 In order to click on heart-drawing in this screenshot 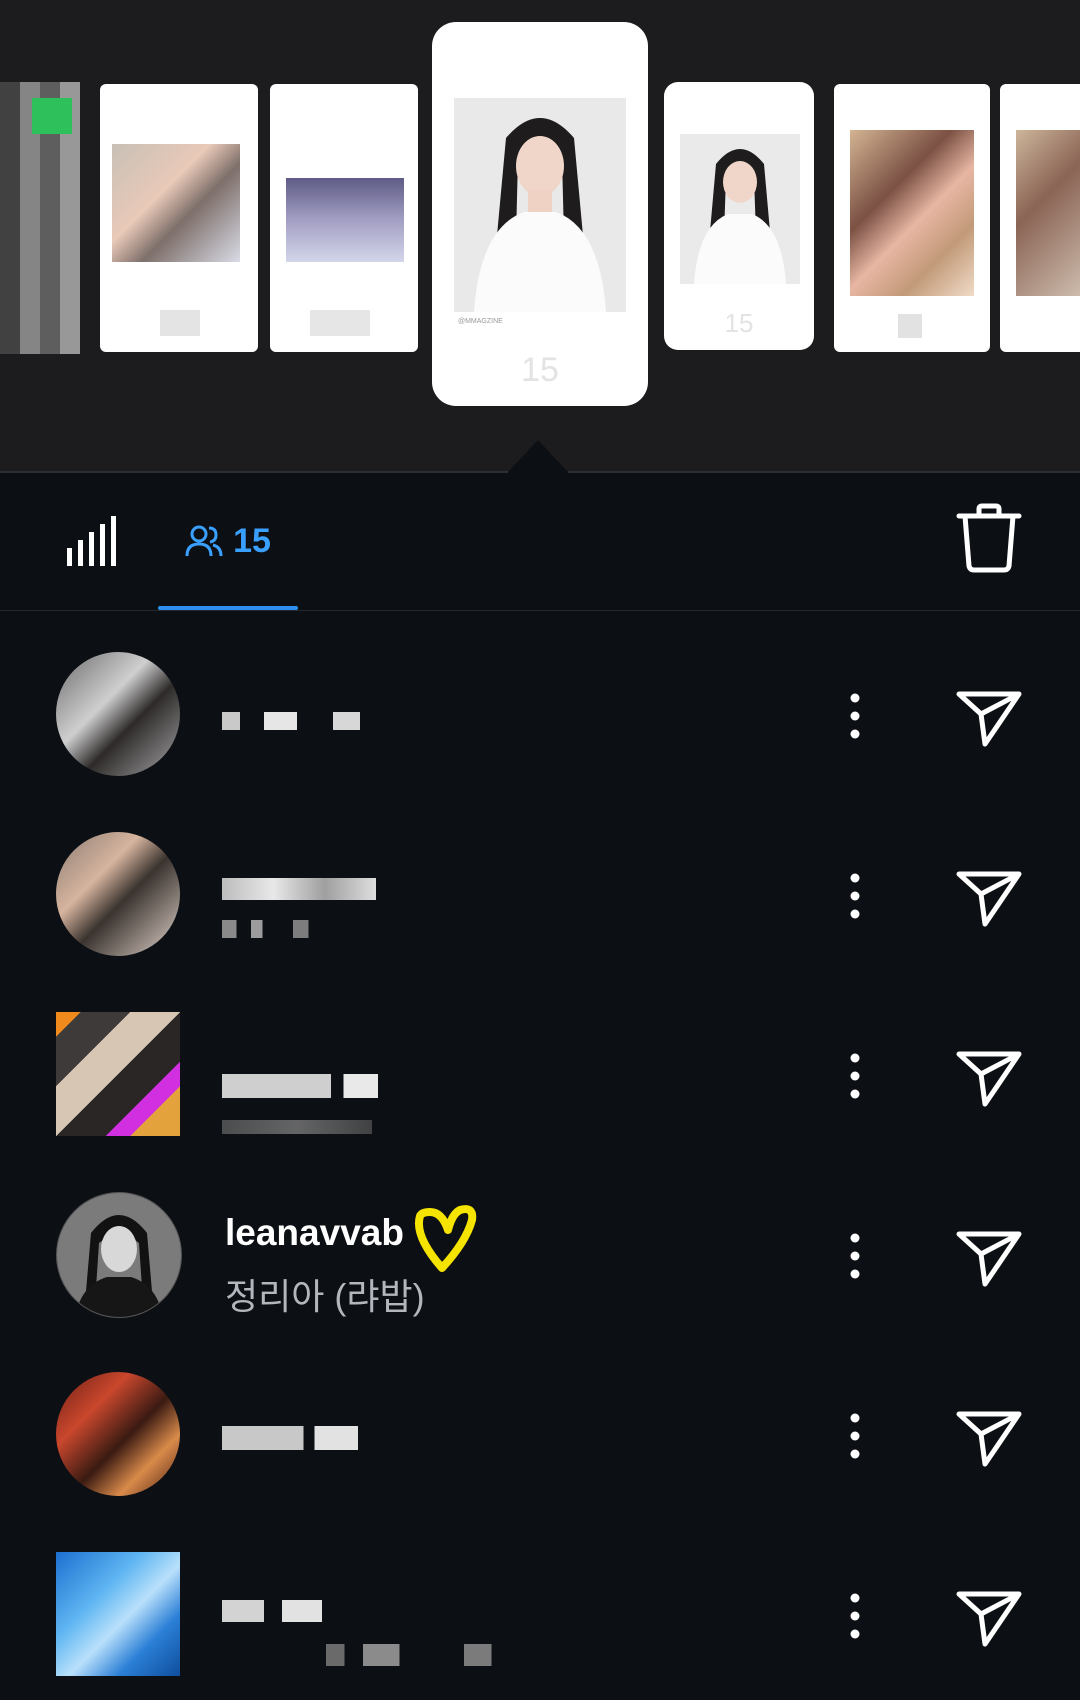, I will do `click(446, 1238)`.